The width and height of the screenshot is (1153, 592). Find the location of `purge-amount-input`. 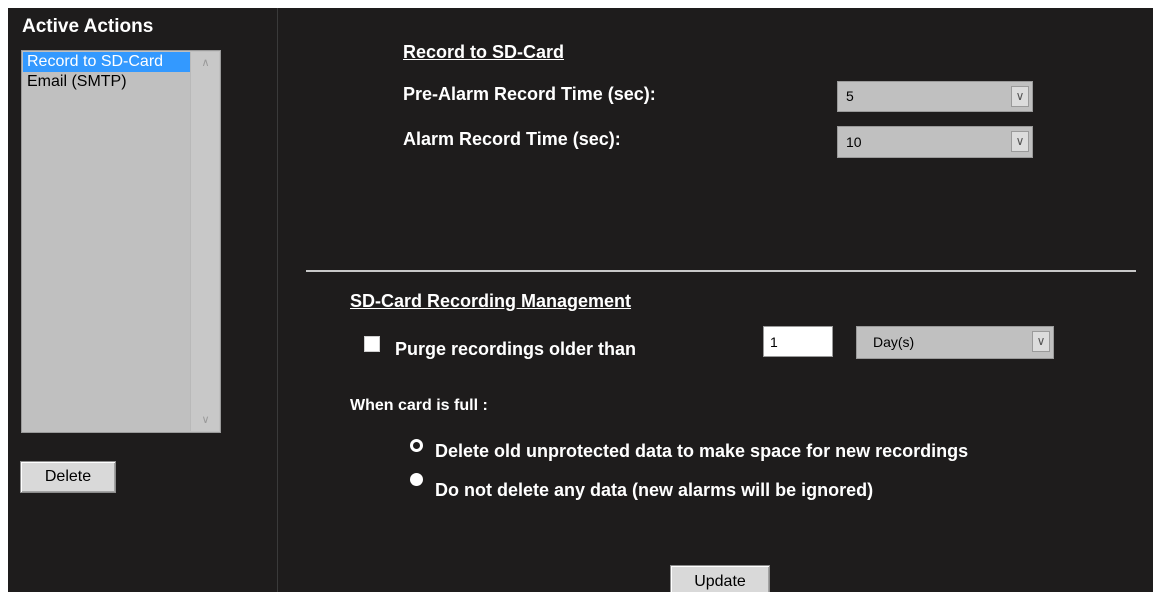

purge-amount-input is located at coordinates (798, 341).